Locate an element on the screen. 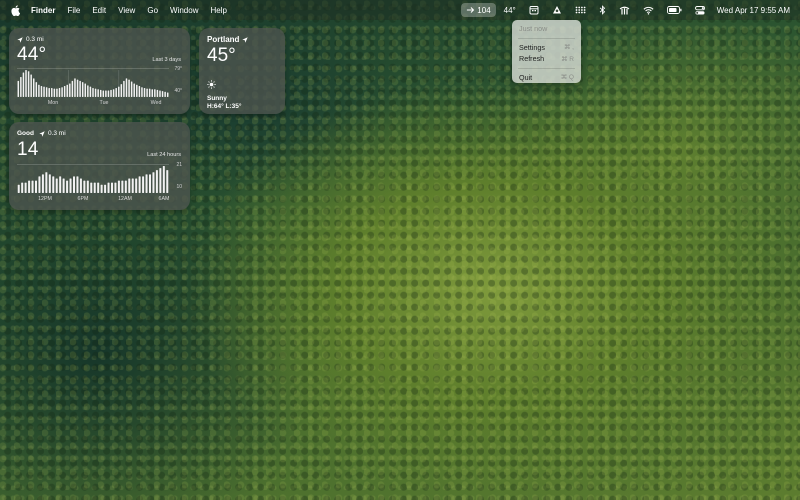 The width and height of the screenshot is (800, 500). creative-cloud-icon is located at coordinates (557, 10).